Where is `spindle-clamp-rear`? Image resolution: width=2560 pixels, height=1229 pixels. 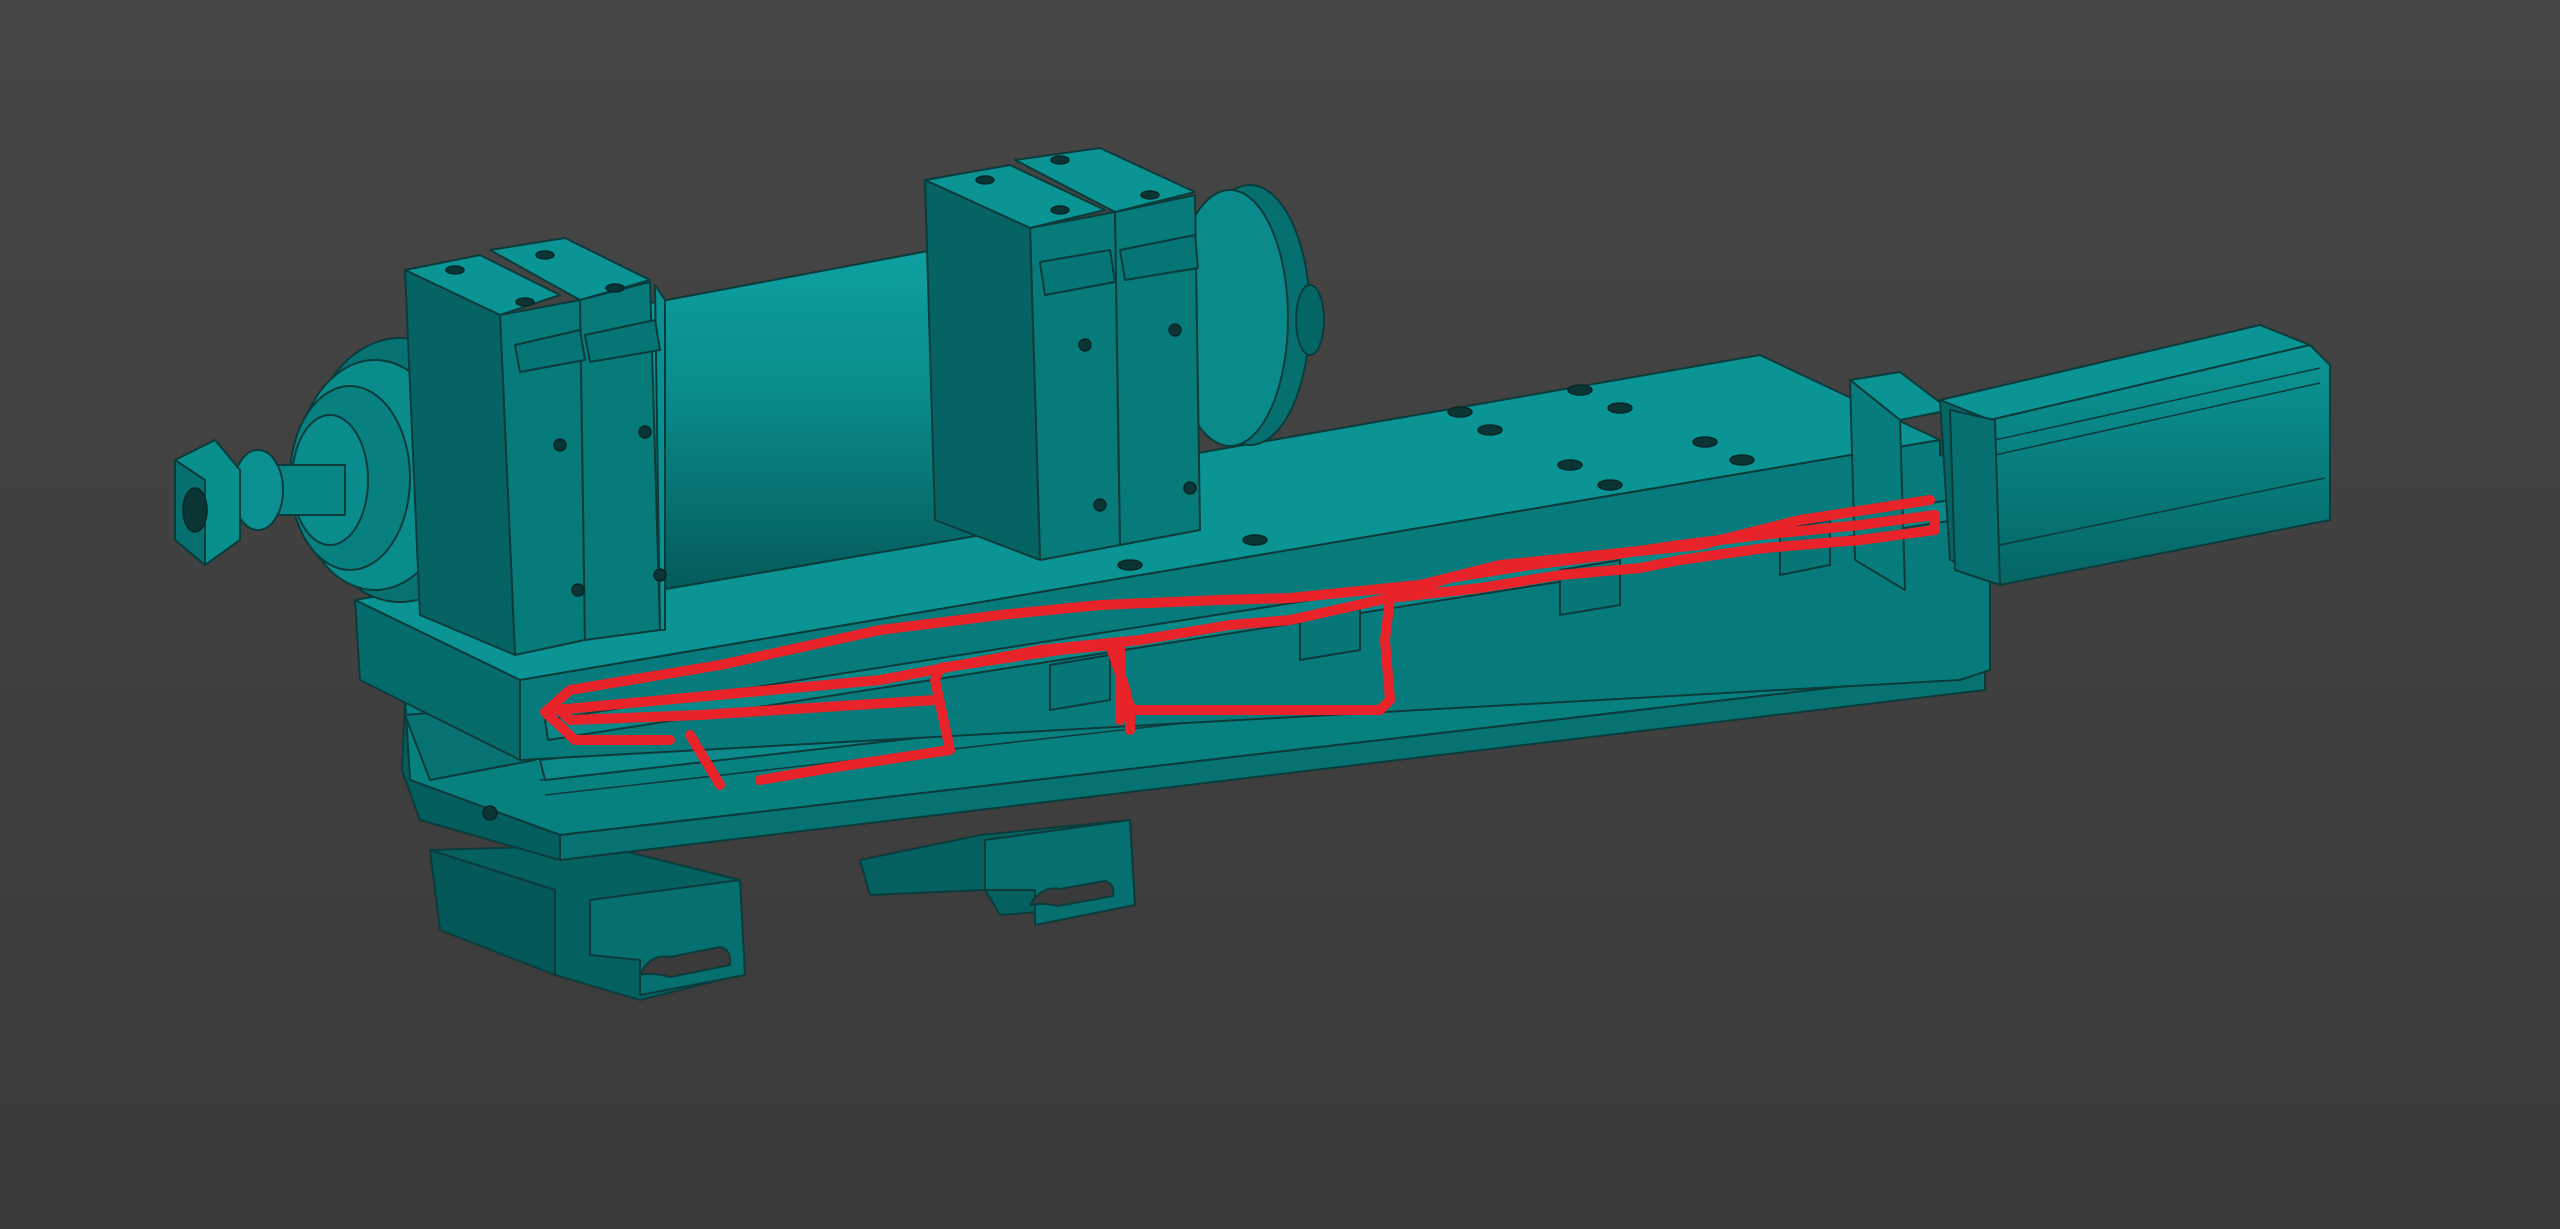
spindle-clamp-rear is located at coordinates (1062, 354).